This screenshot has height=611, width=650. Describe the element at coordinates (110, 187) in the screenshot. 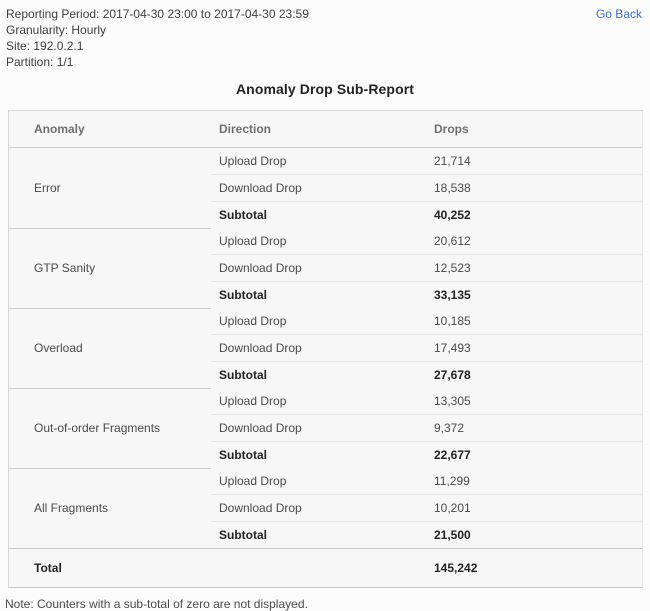

I see `anomaly-group-name: Error` at that location.